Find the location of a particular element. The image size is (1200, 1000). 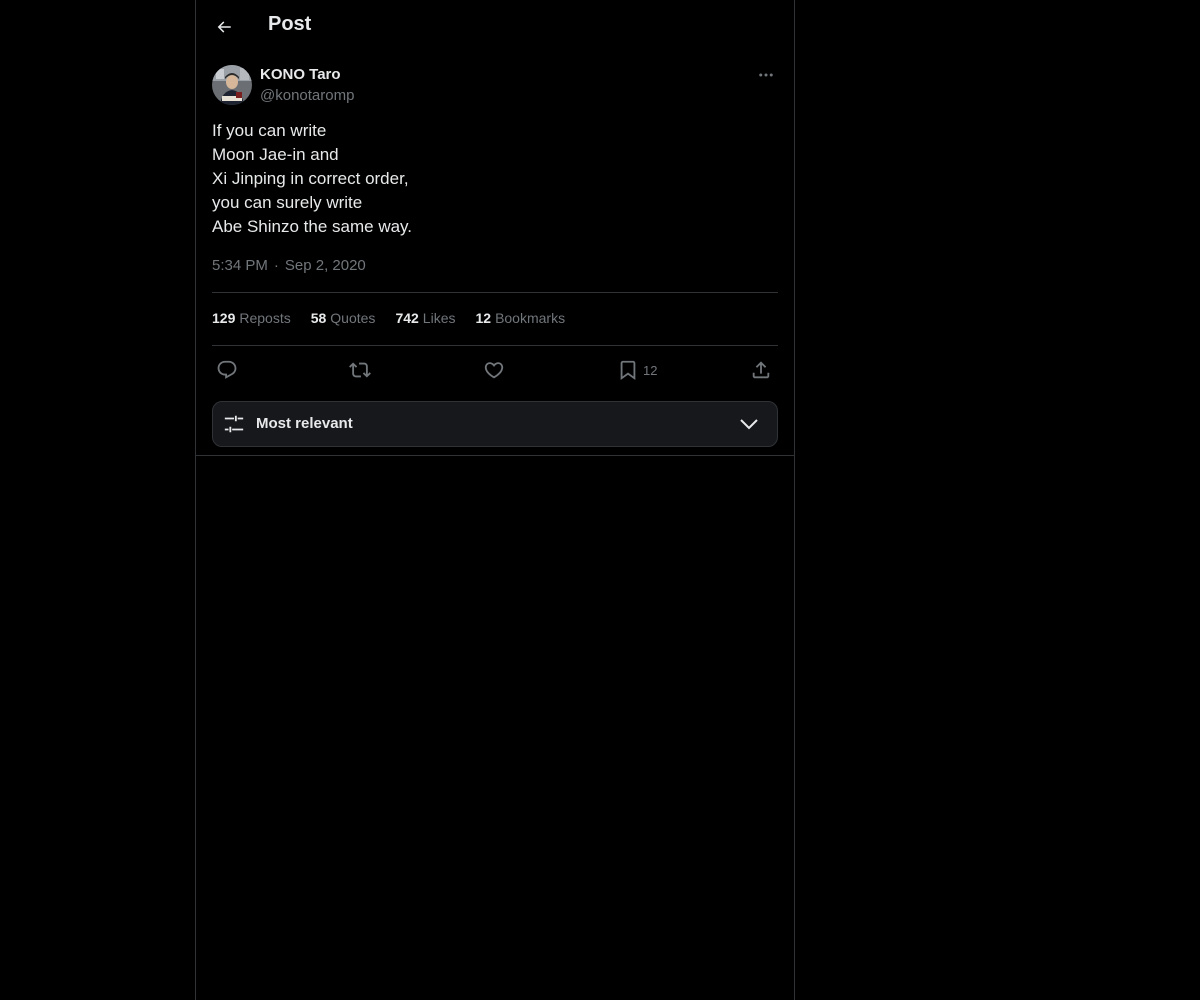

post-actions: 12 is located at coordinates (495, 370).